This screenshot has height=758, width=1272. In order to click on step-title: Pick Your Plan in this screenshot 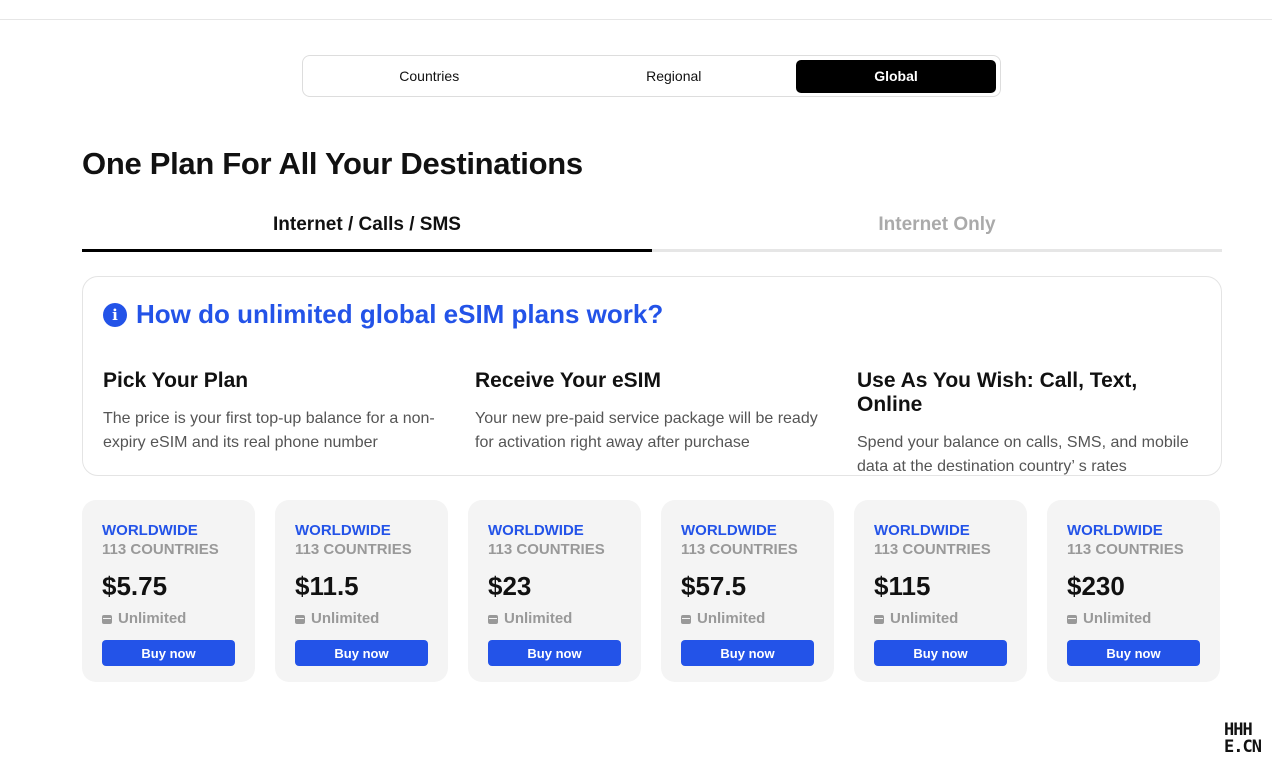, I will do `click(176, 380)`.